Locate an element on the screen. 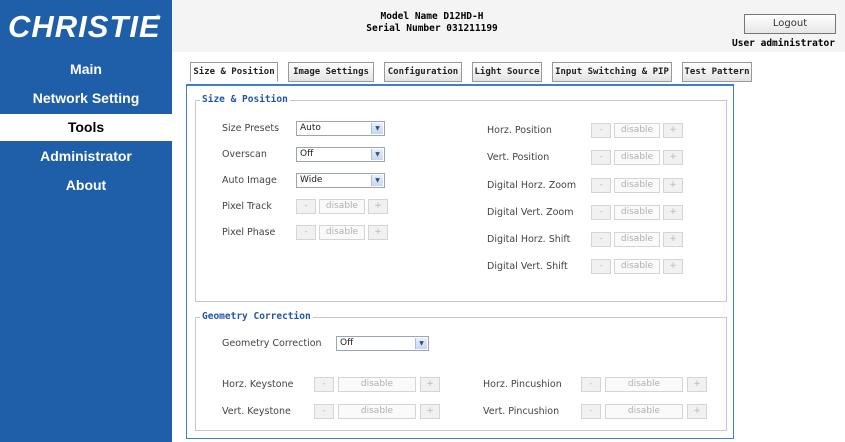 This screenshot has width=845, height=442. sidebar-item-tools: Tools is located at coordinates (86, 127).